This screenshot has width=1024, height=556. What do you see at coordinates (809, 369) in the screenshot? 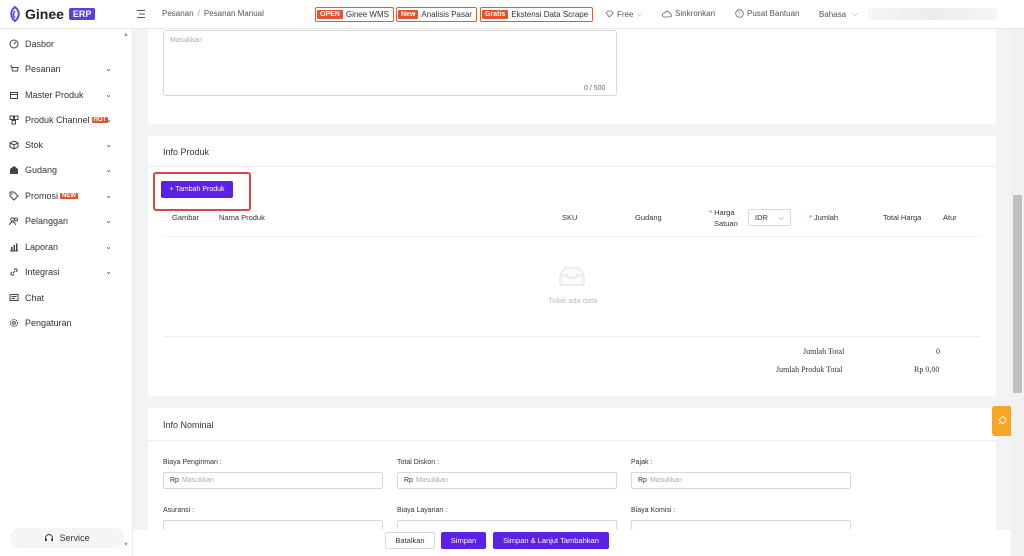
I see `total-amount-label: Jumlah Produk Total` at bounding box center [809, 369].